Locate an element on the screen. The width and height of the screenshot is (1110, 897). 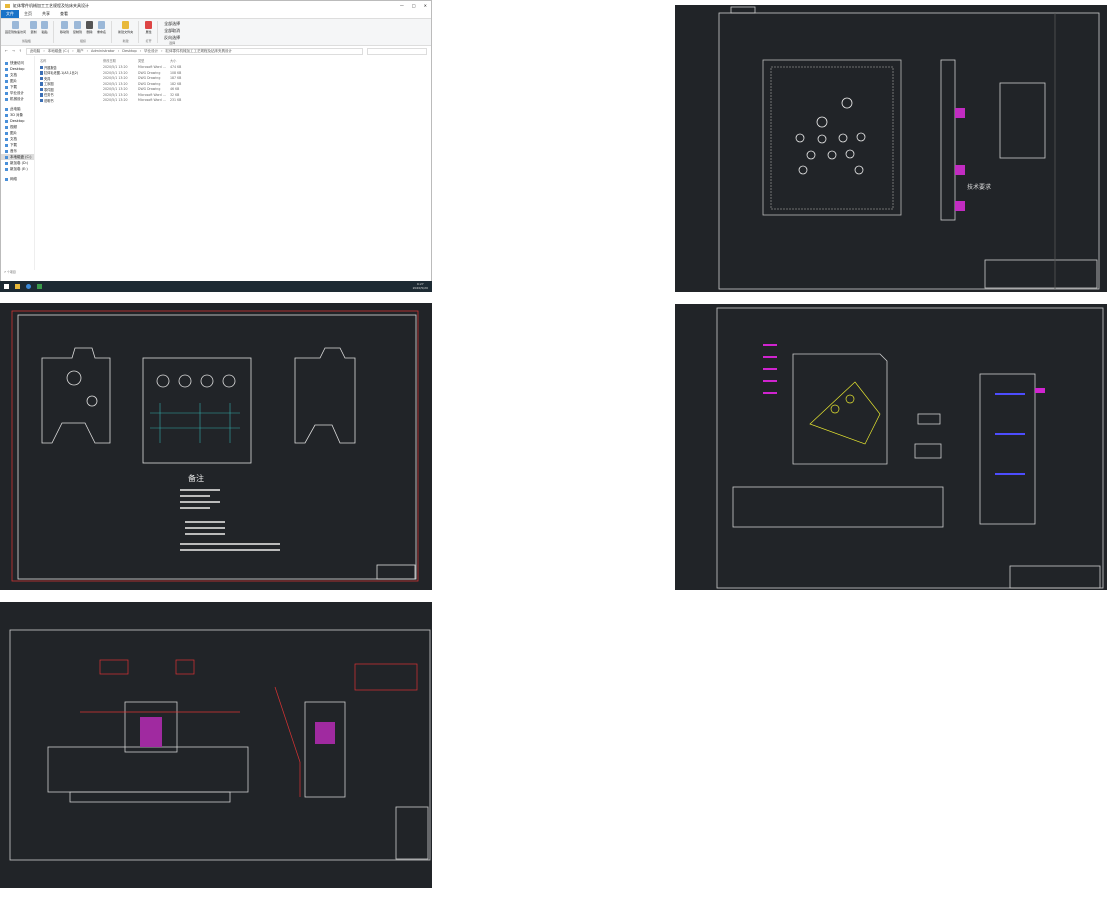
drawing-border-red is located at coordinates (215, 446).